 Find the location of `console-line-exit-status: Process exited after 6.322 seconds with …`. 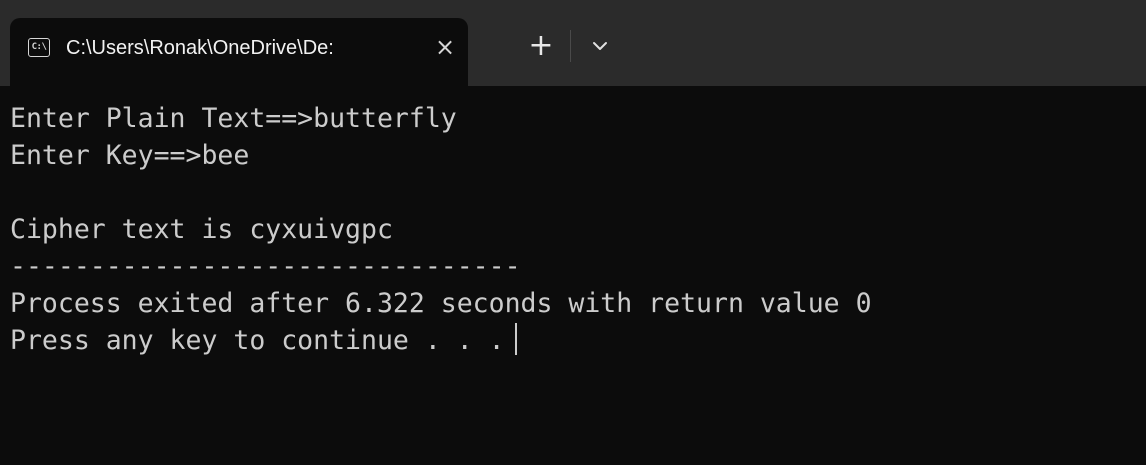

console-line-exit-status: Process exited after 6.322 seconds with … is located at coordinates (441, 303).